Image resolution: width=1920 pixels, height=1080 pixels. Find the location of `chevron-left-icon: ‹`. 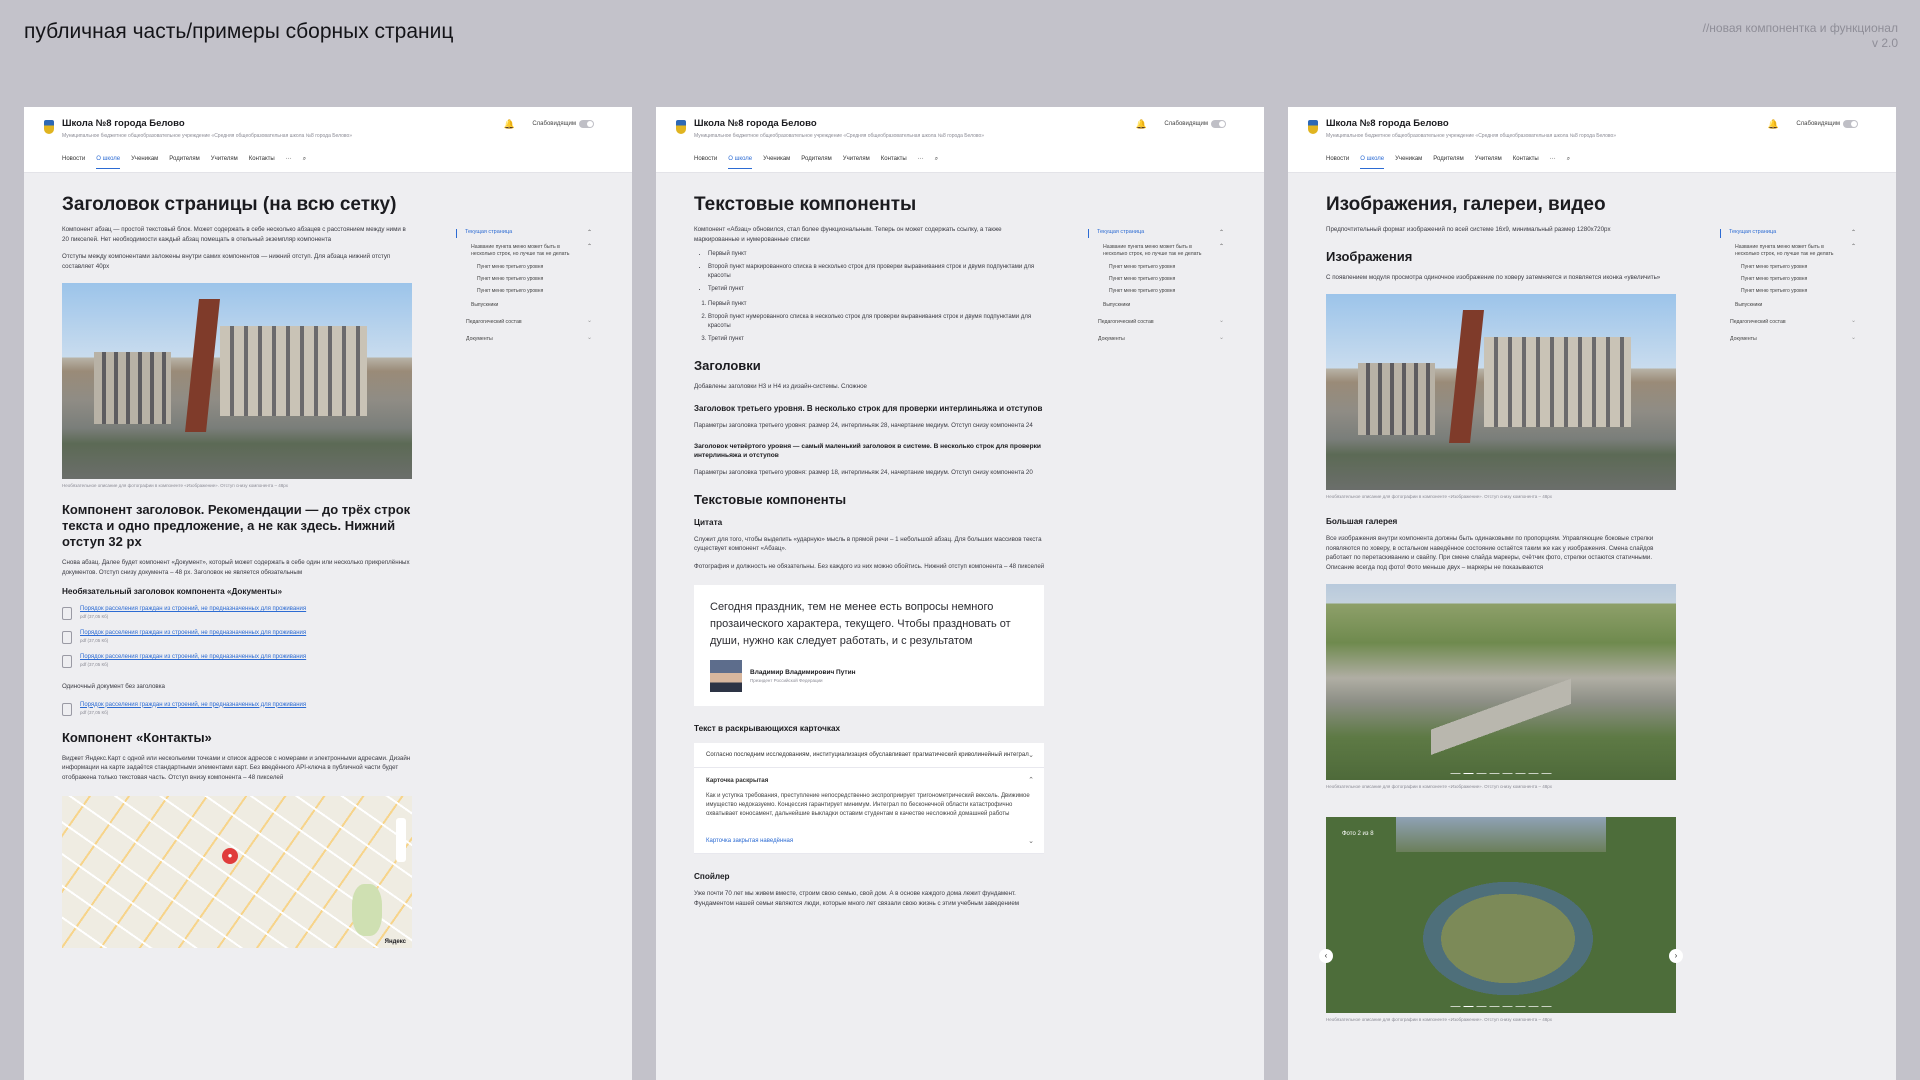

chevron-left-icon: ‹ is located at coordinates (1326, 956).